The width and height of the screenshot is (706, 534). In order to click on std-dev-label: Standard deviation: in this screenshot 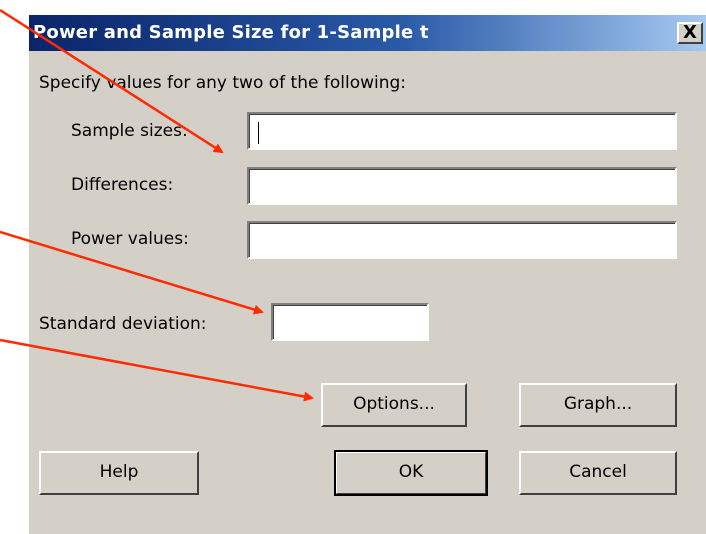, I will do `click(123, 324)`.